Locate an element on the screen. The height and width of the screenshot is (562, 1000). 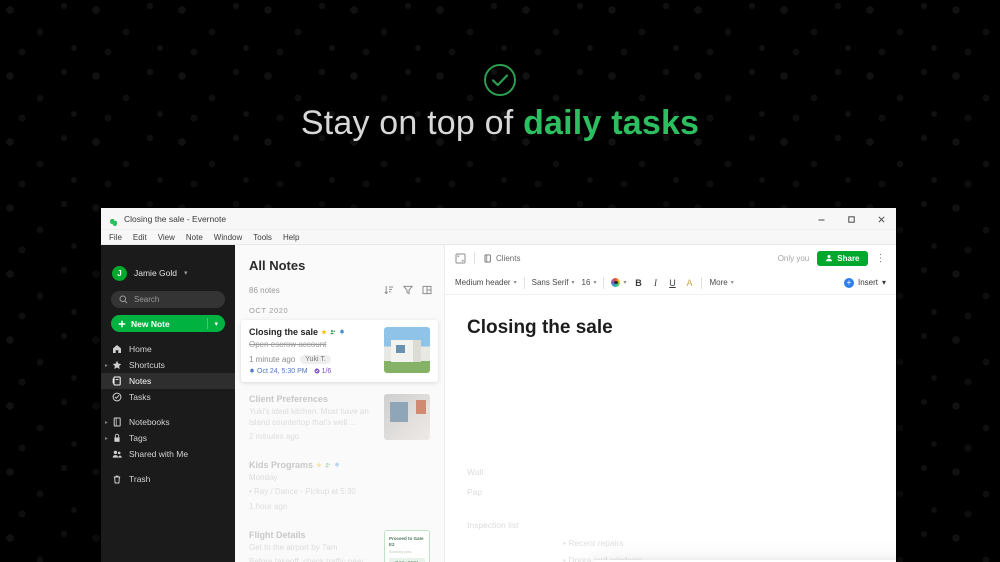
note-card-badges: Oct 24, 5:30 PM 1/6 is located at coordinates (313, 371).